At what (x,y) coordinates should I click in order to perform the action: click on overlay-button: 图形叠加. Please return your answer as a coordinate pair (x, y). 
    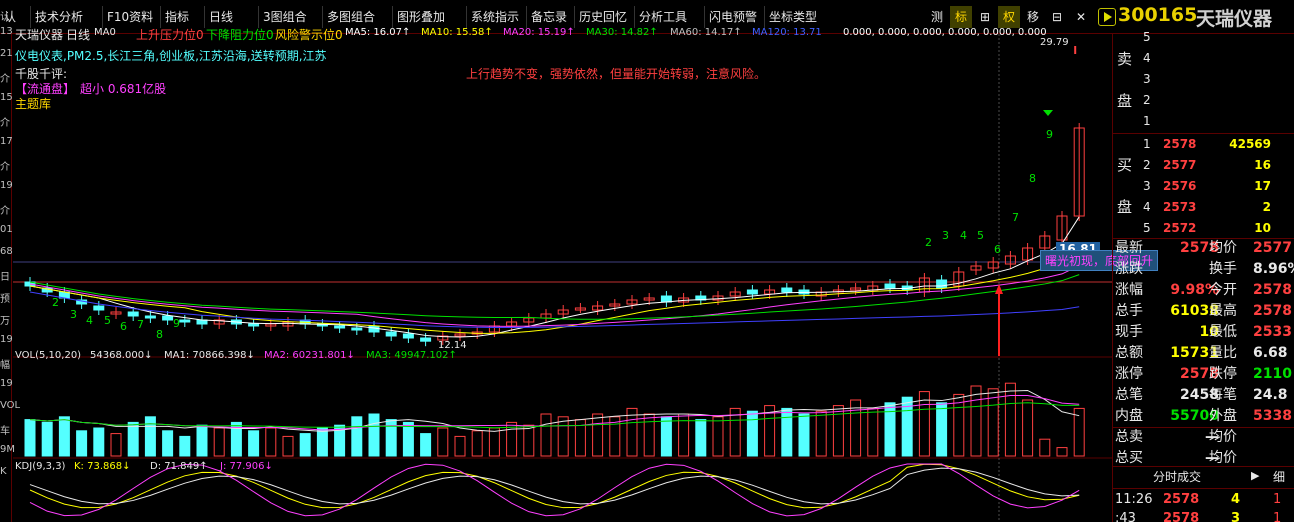
    Looking at the image, I should click on (420, 17).